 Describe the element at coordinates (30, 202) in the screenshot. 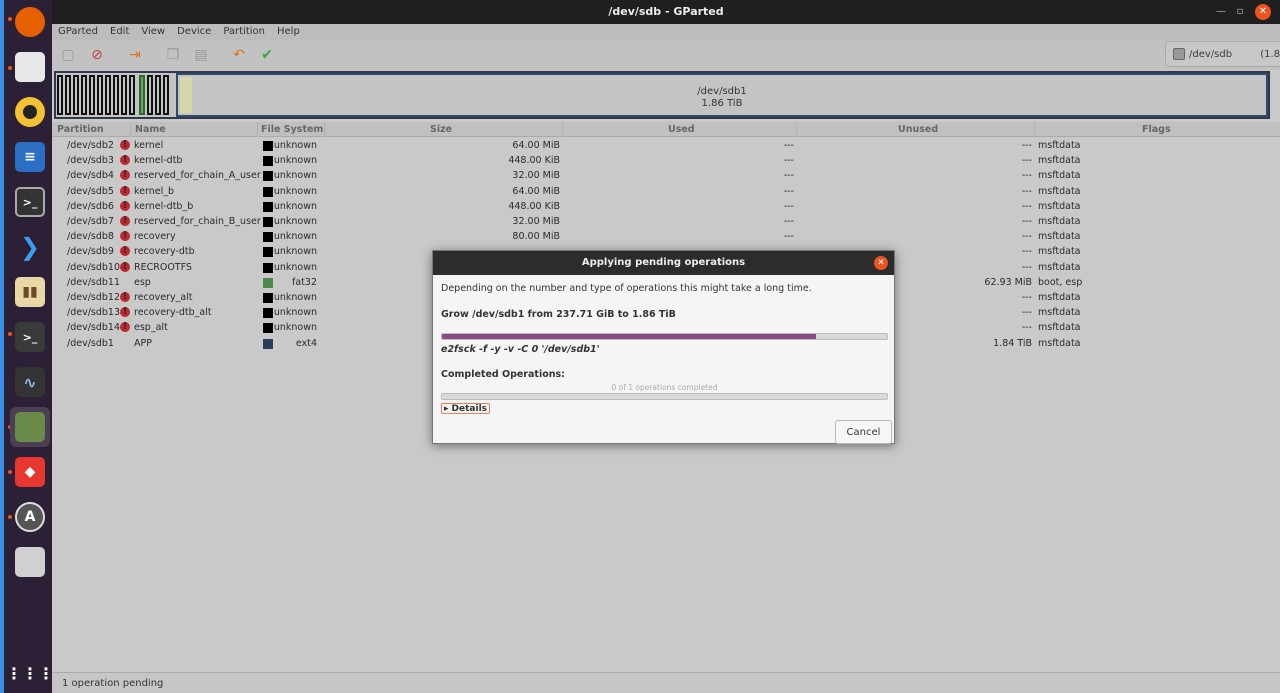

I see `terminal-launcher: >_` at that location.